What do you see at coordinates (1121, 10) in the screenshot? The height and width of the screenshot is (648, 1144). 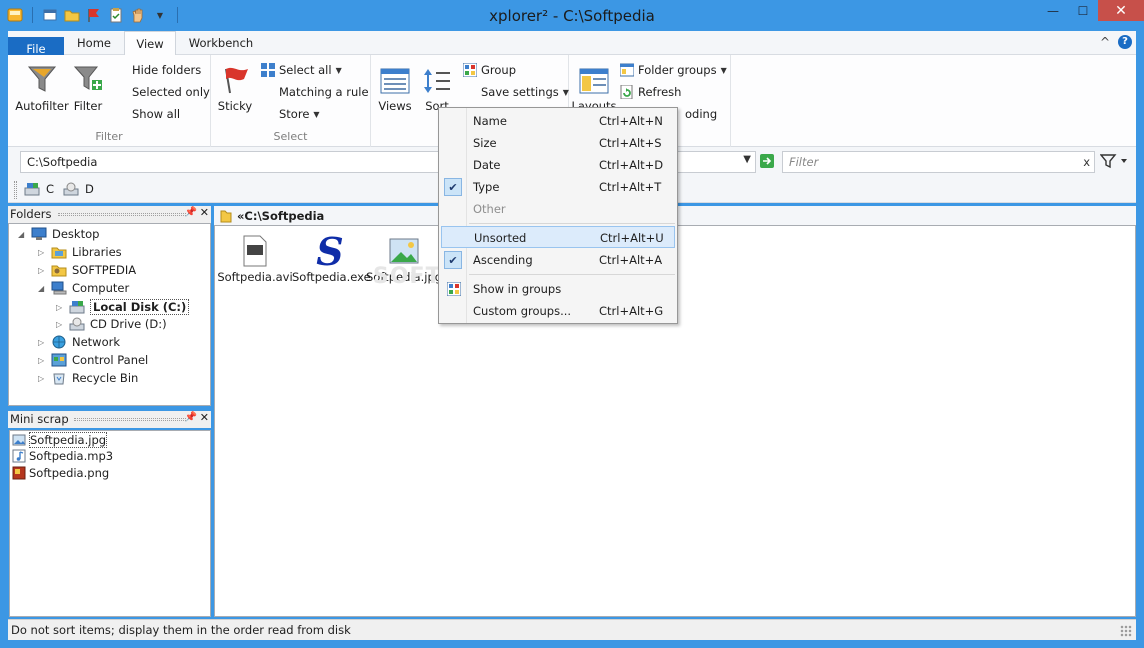 I see `close-button: ✕` at bounding box center [1121, 10].